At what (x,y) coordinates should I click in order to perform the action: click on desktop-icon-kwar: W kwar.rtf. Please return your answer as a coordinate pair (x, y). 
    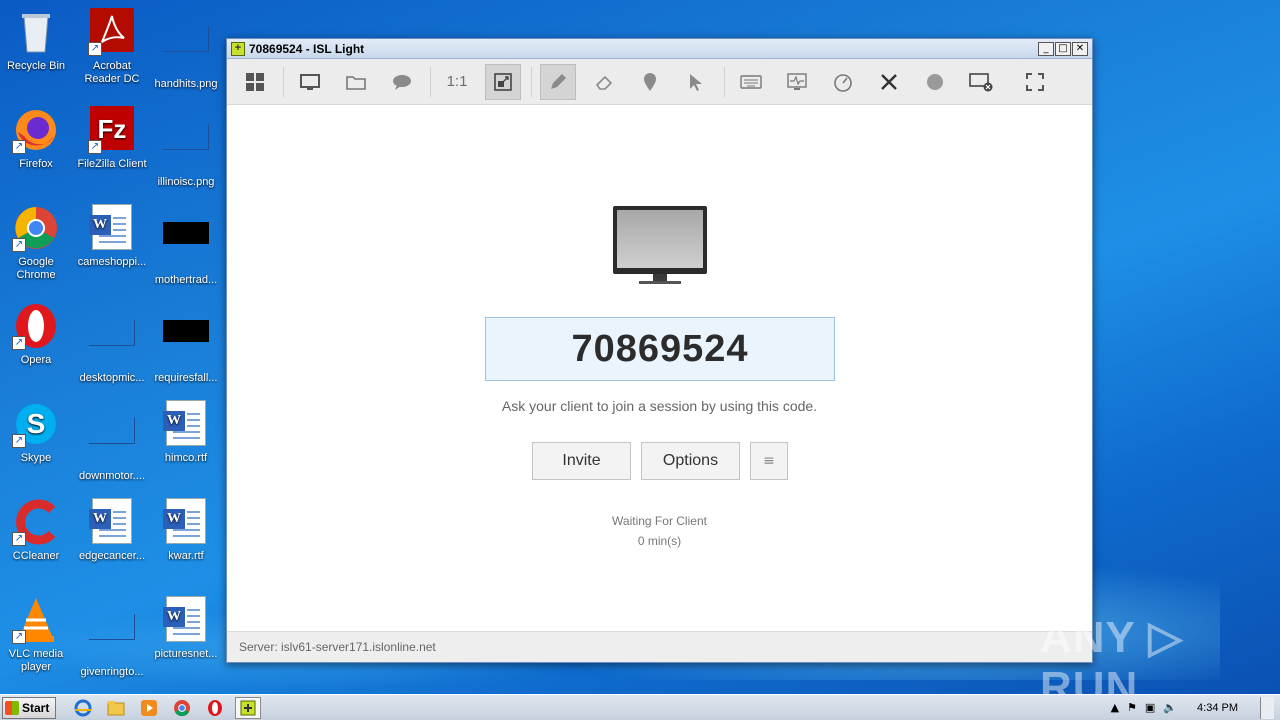
    Looking at the image, I should click on (186, 530).